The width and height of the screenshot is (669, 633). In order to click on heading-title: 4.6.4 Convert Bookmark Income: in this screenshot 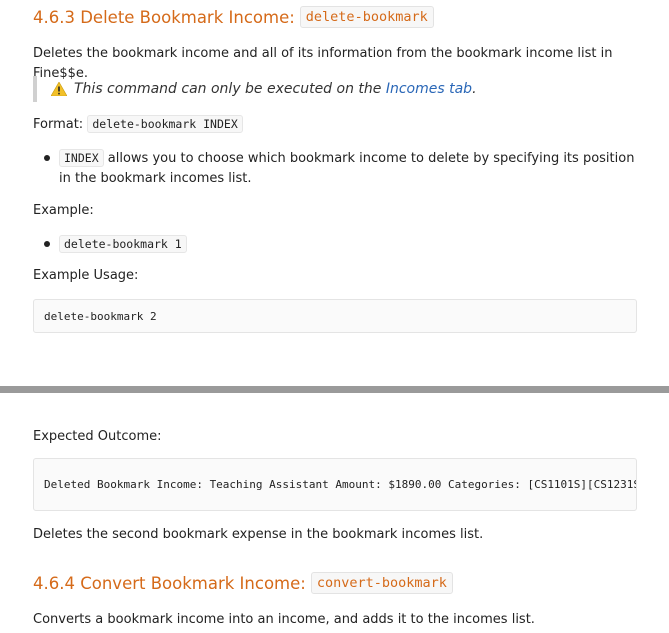, I will do `click(169, 583)`.